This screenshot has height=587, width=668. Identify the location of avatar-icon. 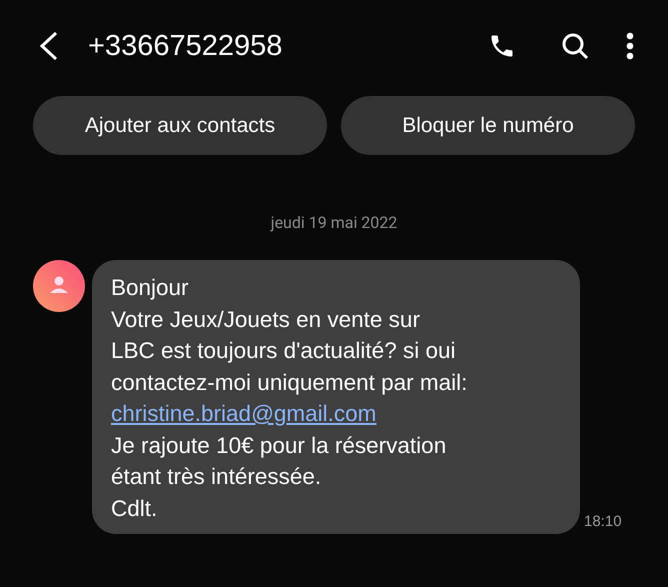
(59, 286).